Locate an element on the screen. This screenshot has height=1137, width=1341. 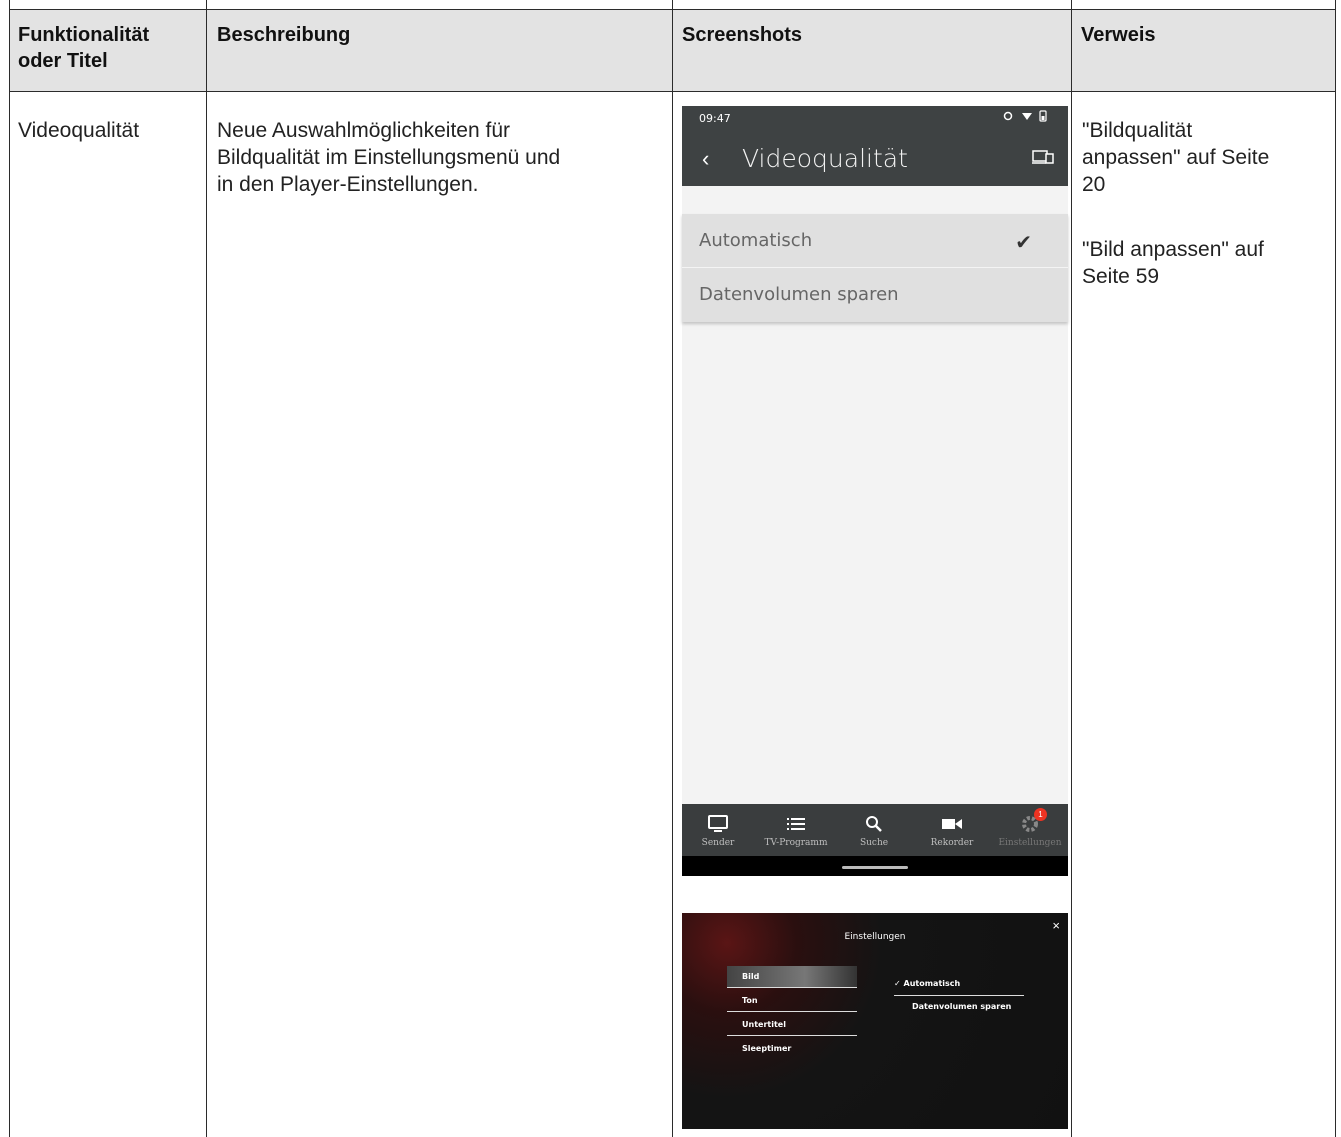
quality-options: Automatisch ✔ Datenvolumen sparen is located at coordinates (875, 268).